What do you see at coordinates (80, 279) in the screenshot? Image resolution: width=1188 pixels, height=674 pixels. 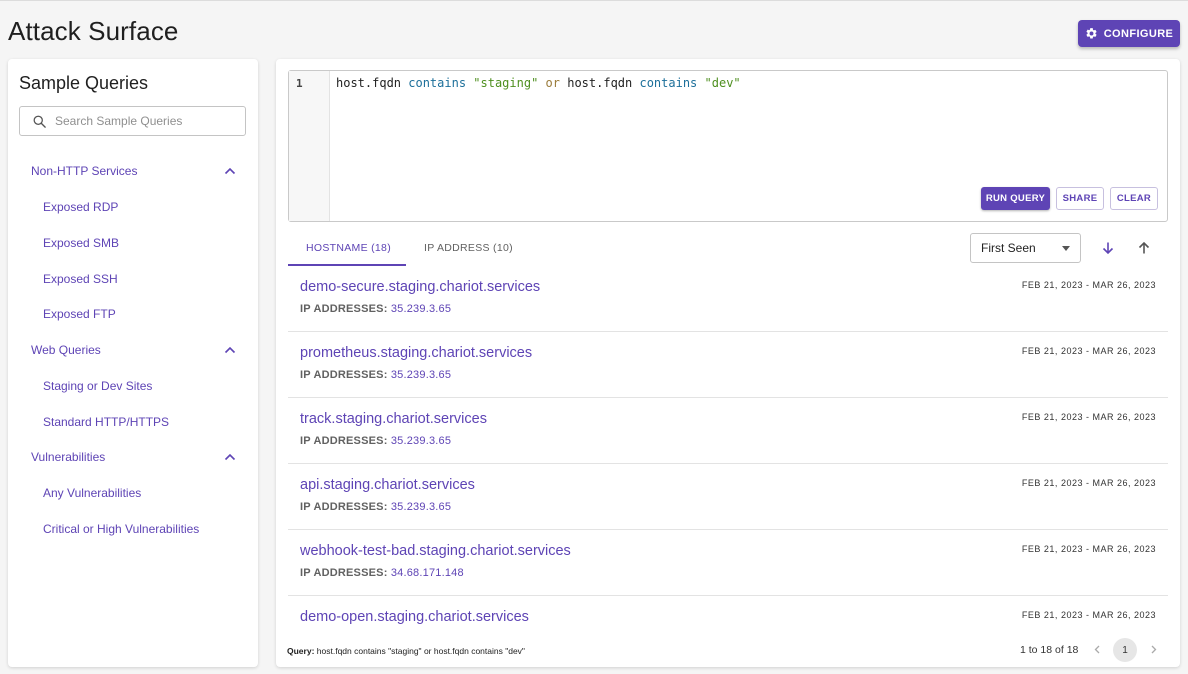 I see `query-exposed-ssh: Exposed SSH` at bounding box center [80, 279].